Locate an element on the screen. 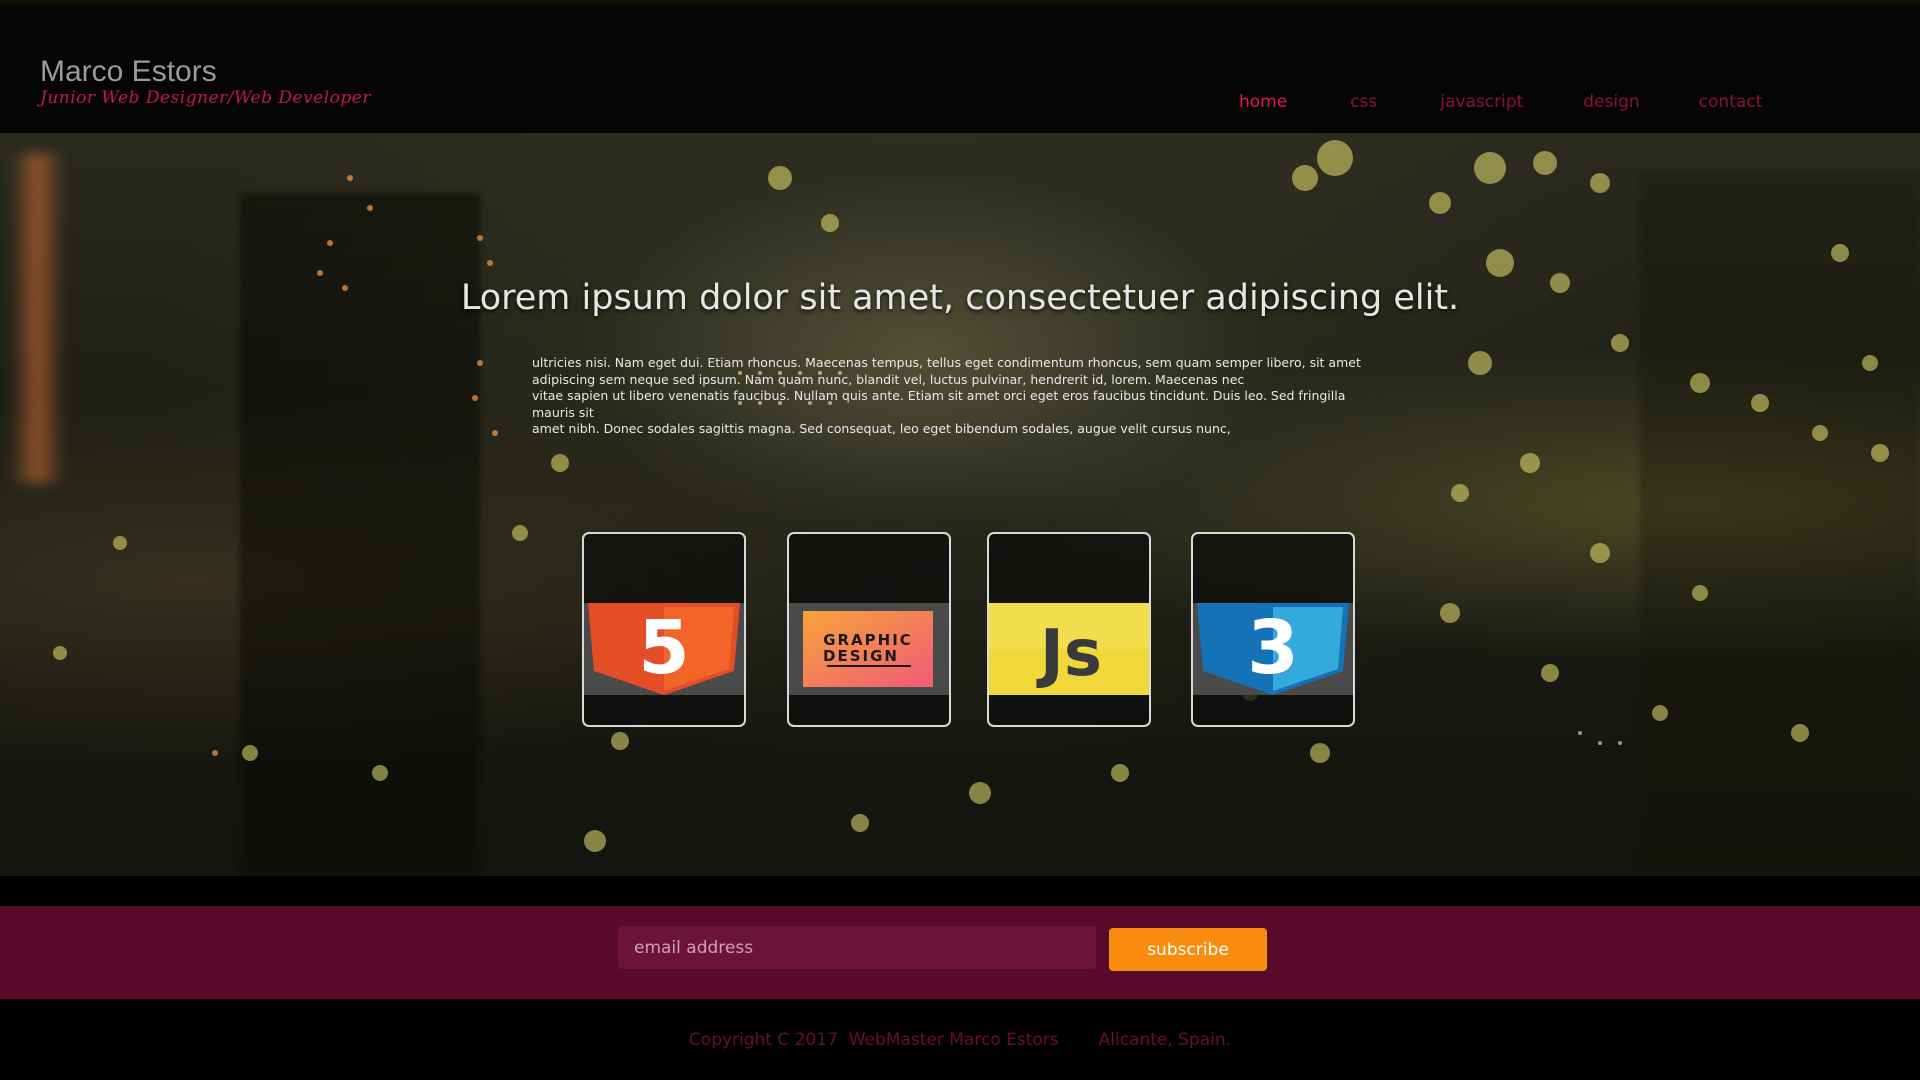 The width and height of the screenshot is (1920, 1080). css3-logo: 3 is located at coordinates (1273, 649).